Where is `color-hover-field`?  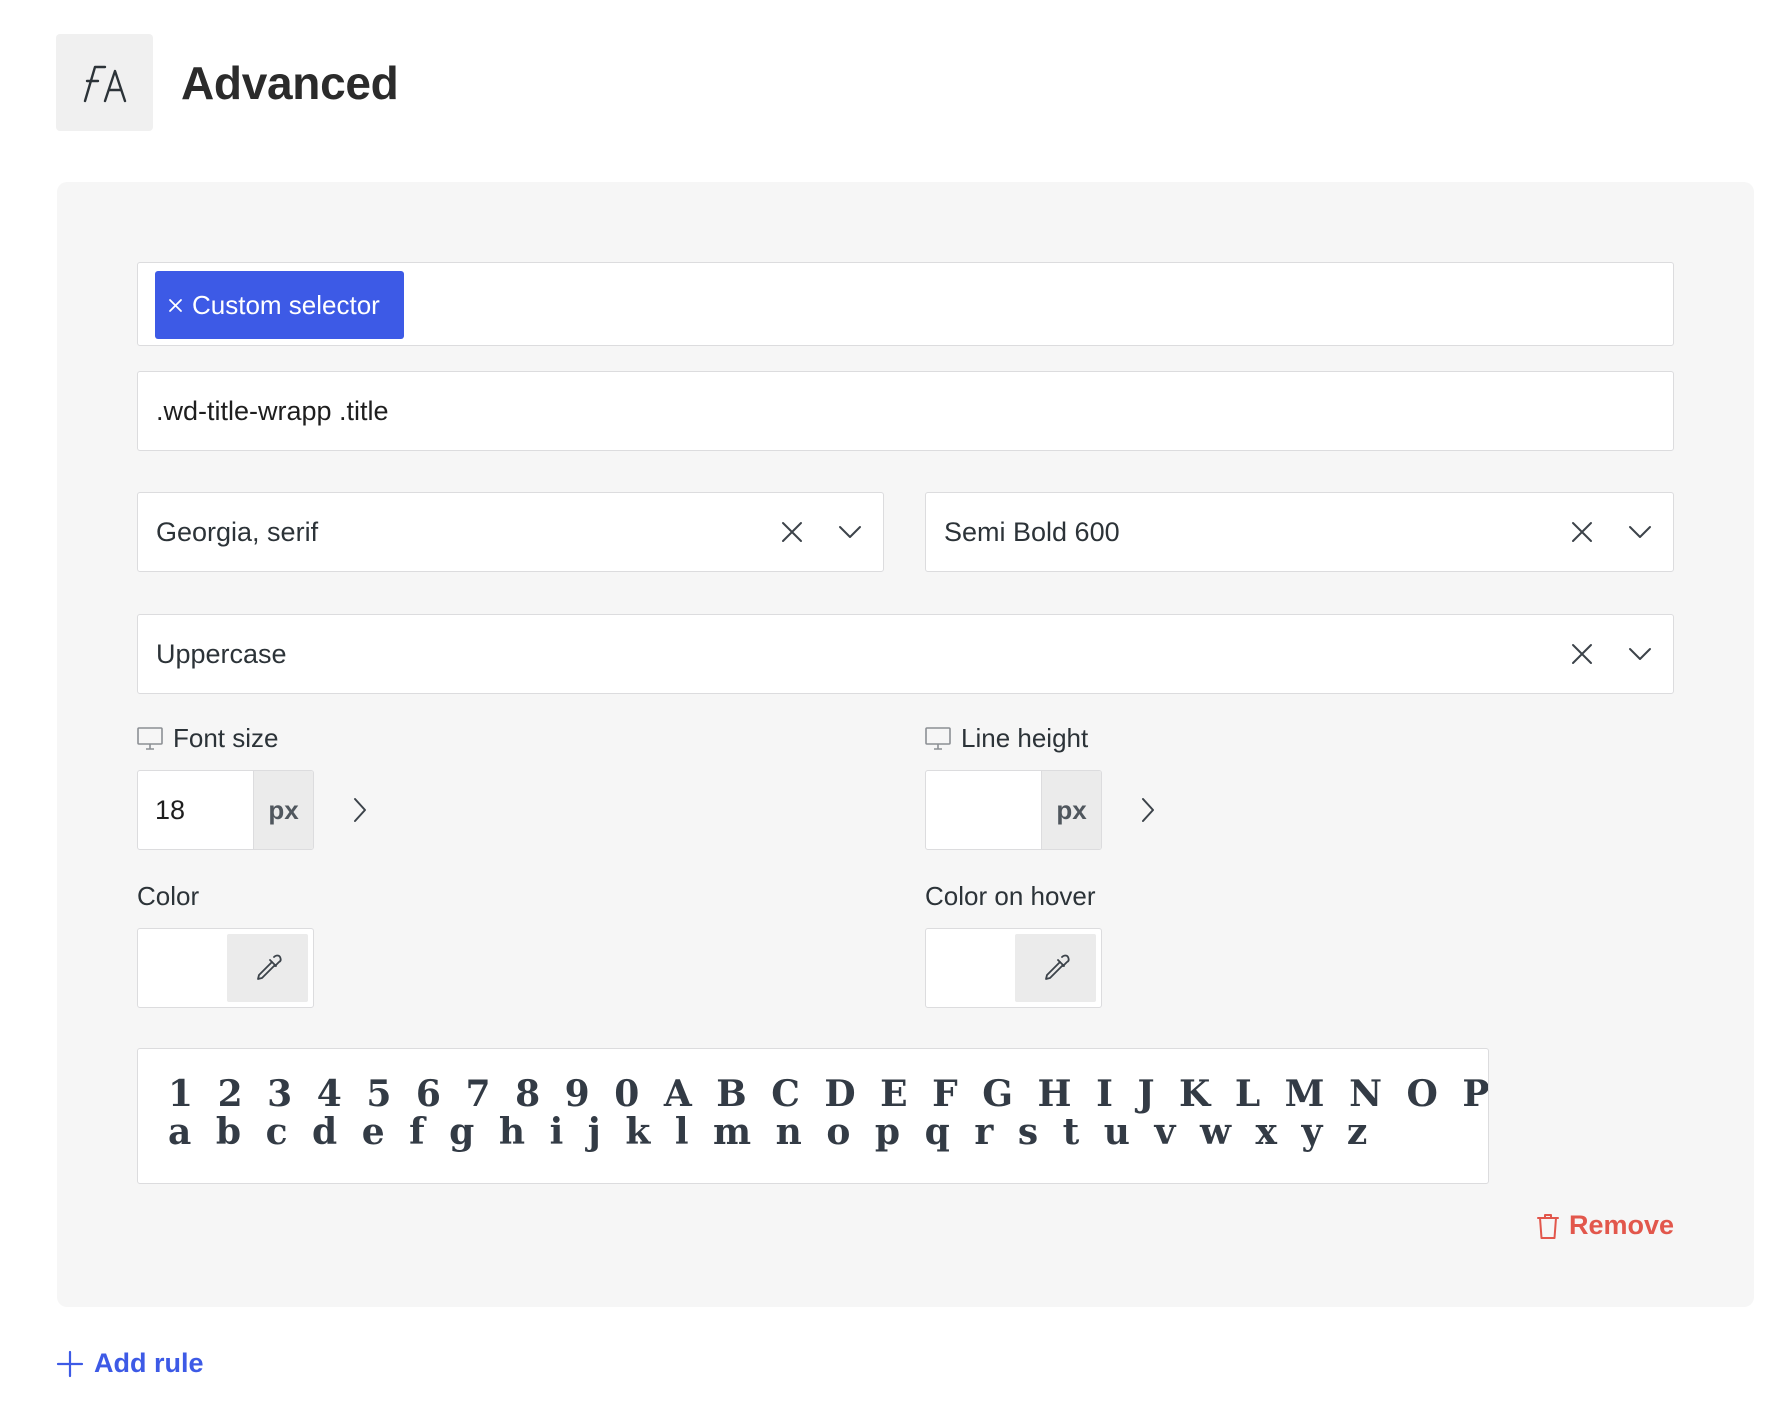 color-hover-field is located at coordinates (1013, 968).